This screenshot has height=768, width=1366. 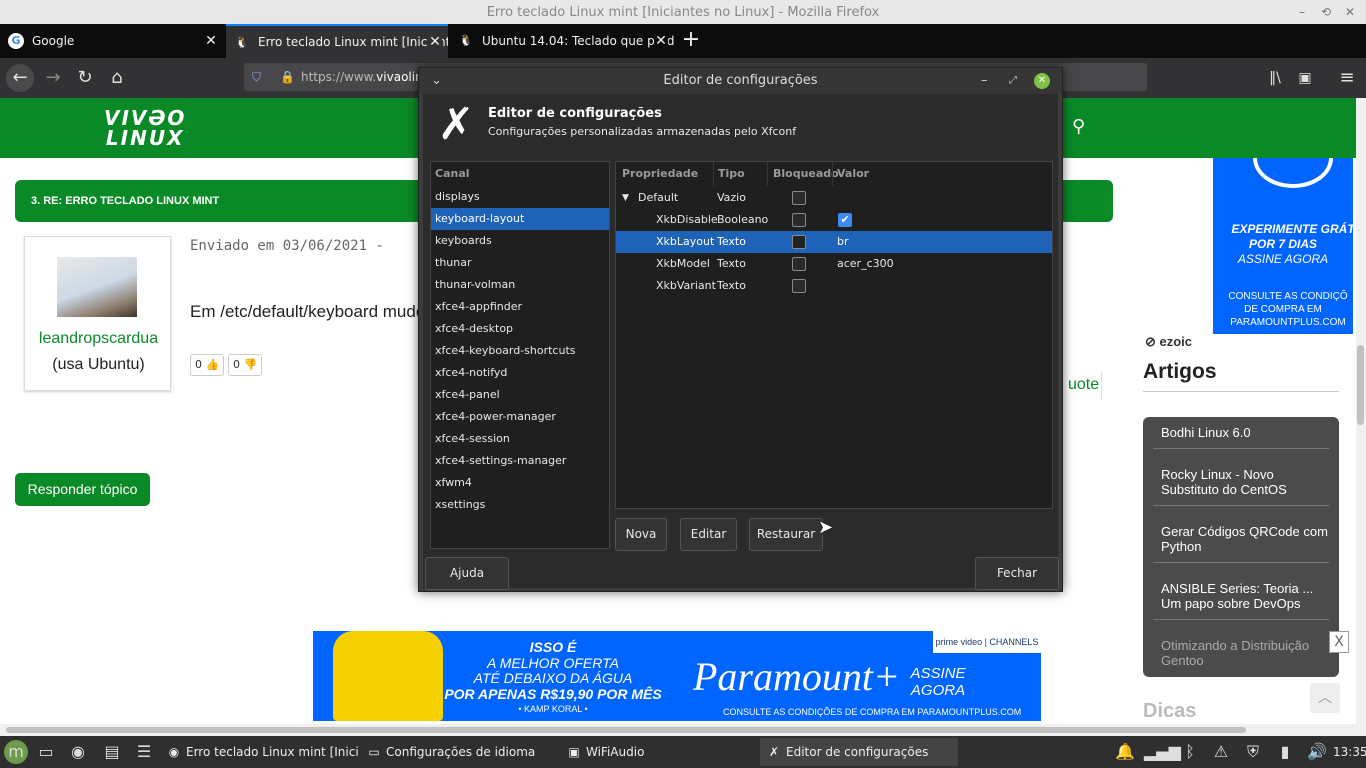 What do you see at coordinates (520, 263) in the screenshot?
I see `channel-item: thunar` at bounding box center [520, 263].